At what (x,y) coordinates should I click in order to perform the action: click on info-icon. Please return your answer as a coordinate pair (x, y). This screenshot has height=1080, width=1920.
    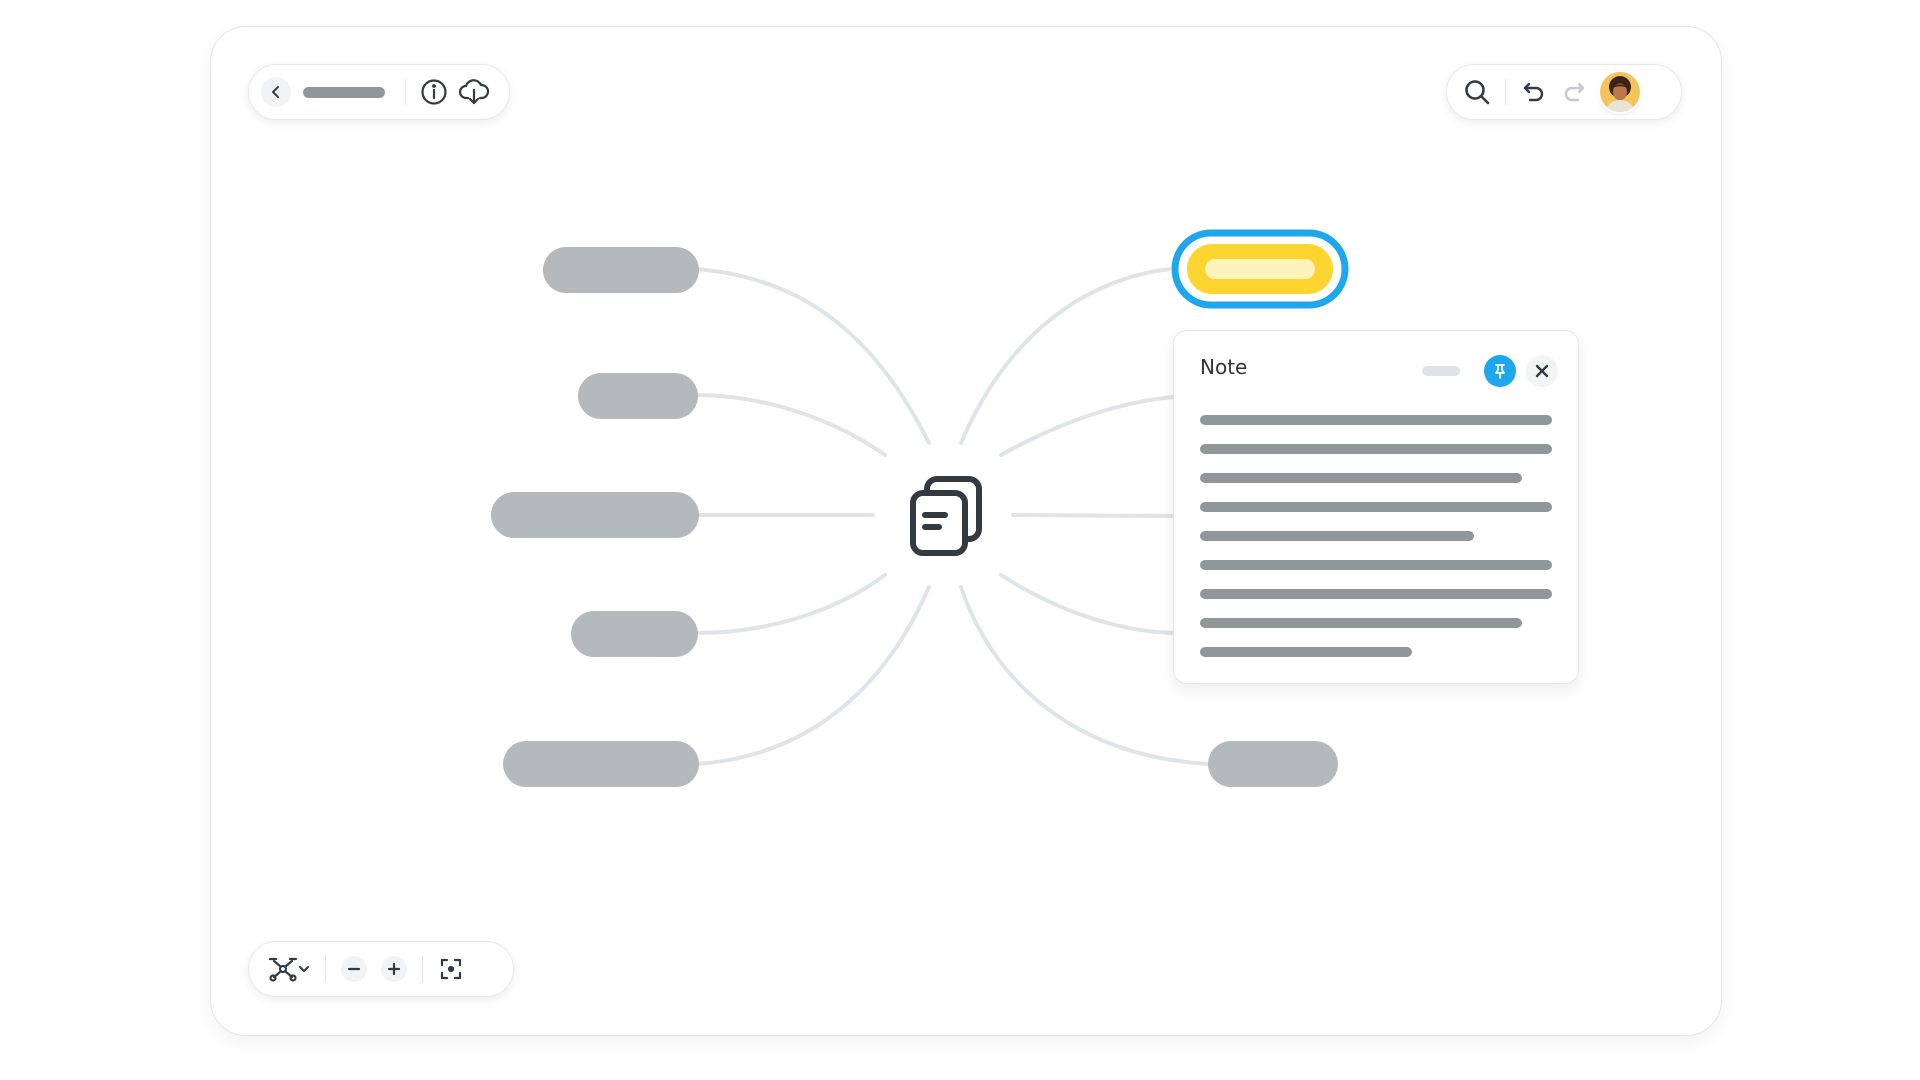
    Looking at the image, I should click on (434, 92).